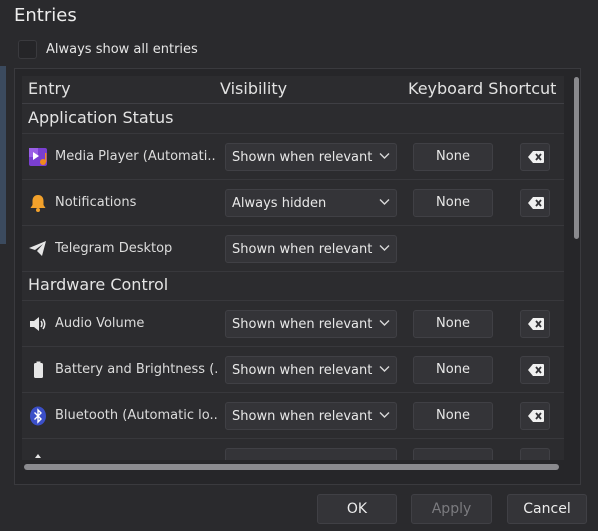 The width and height of the screenshot is (598, 531). I want to click on visibility-select: Always hidden, so click(311, 203).